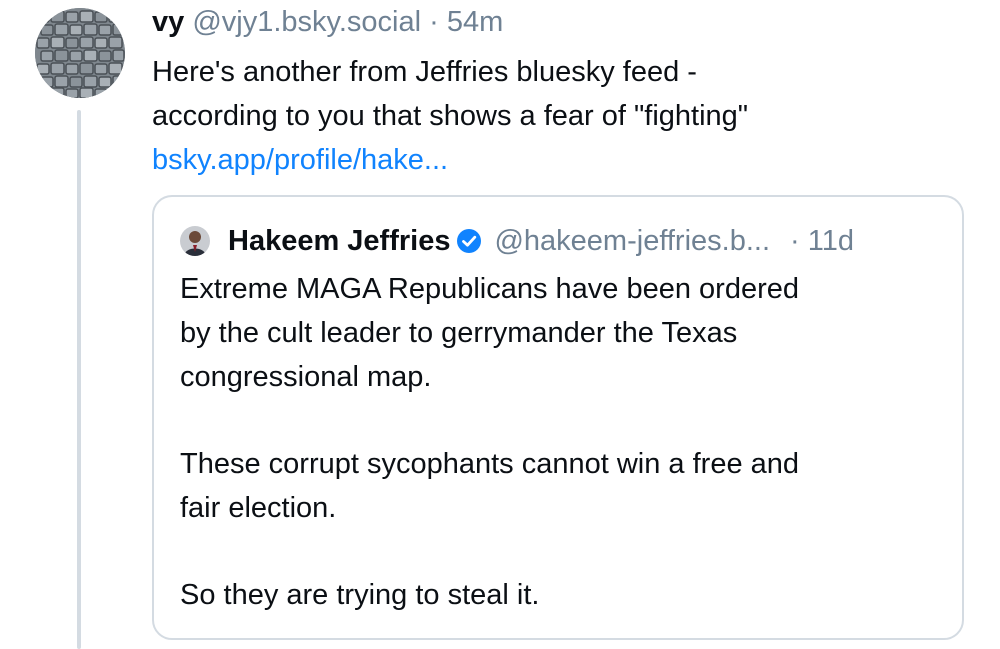 This screenshot has width=1000, height=649. Describe the element at coordinates (306, 22) in the screenshot. I see `author-handle: @vjy1.bsky.social` at that location.